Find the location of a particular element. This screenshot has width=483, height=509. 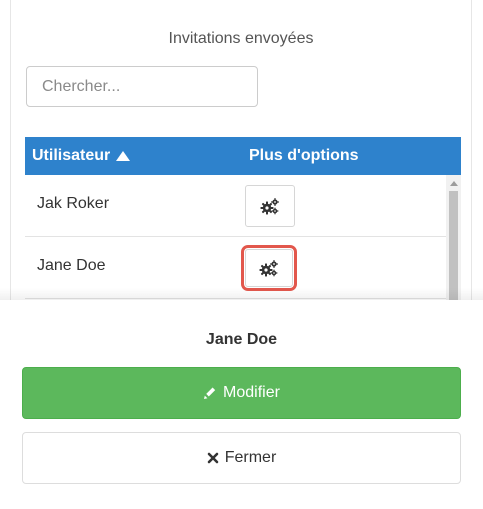

table-scrollbar is located at coordinates (453, 237).